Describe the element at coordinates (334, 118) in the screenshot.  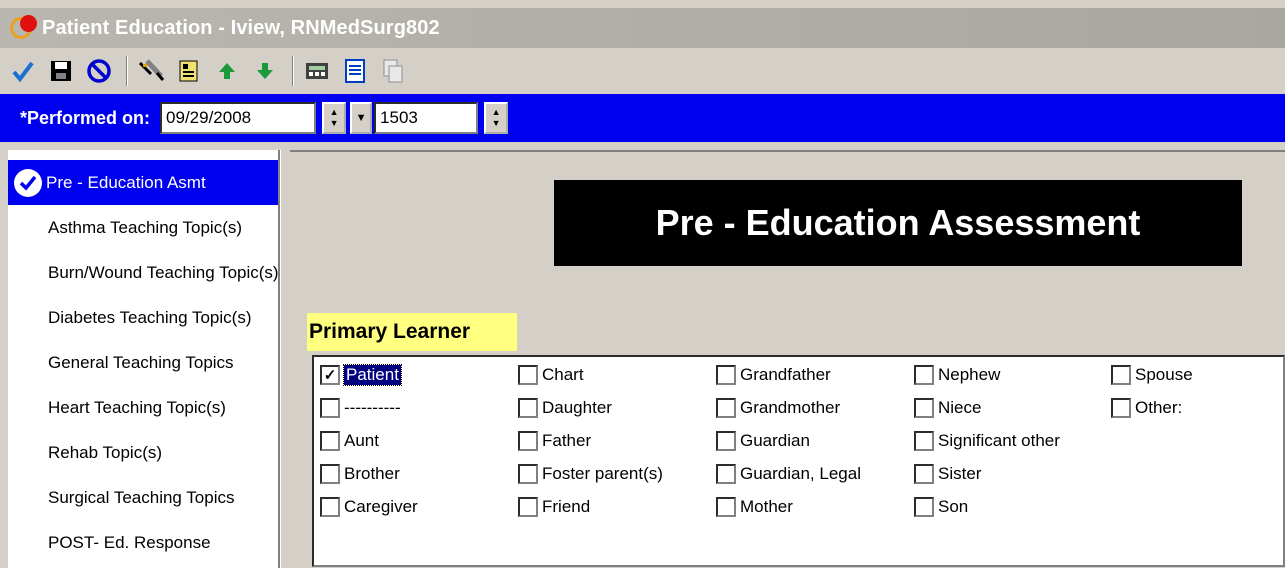
I see `date-spinner: ▲ ▼` at that location.